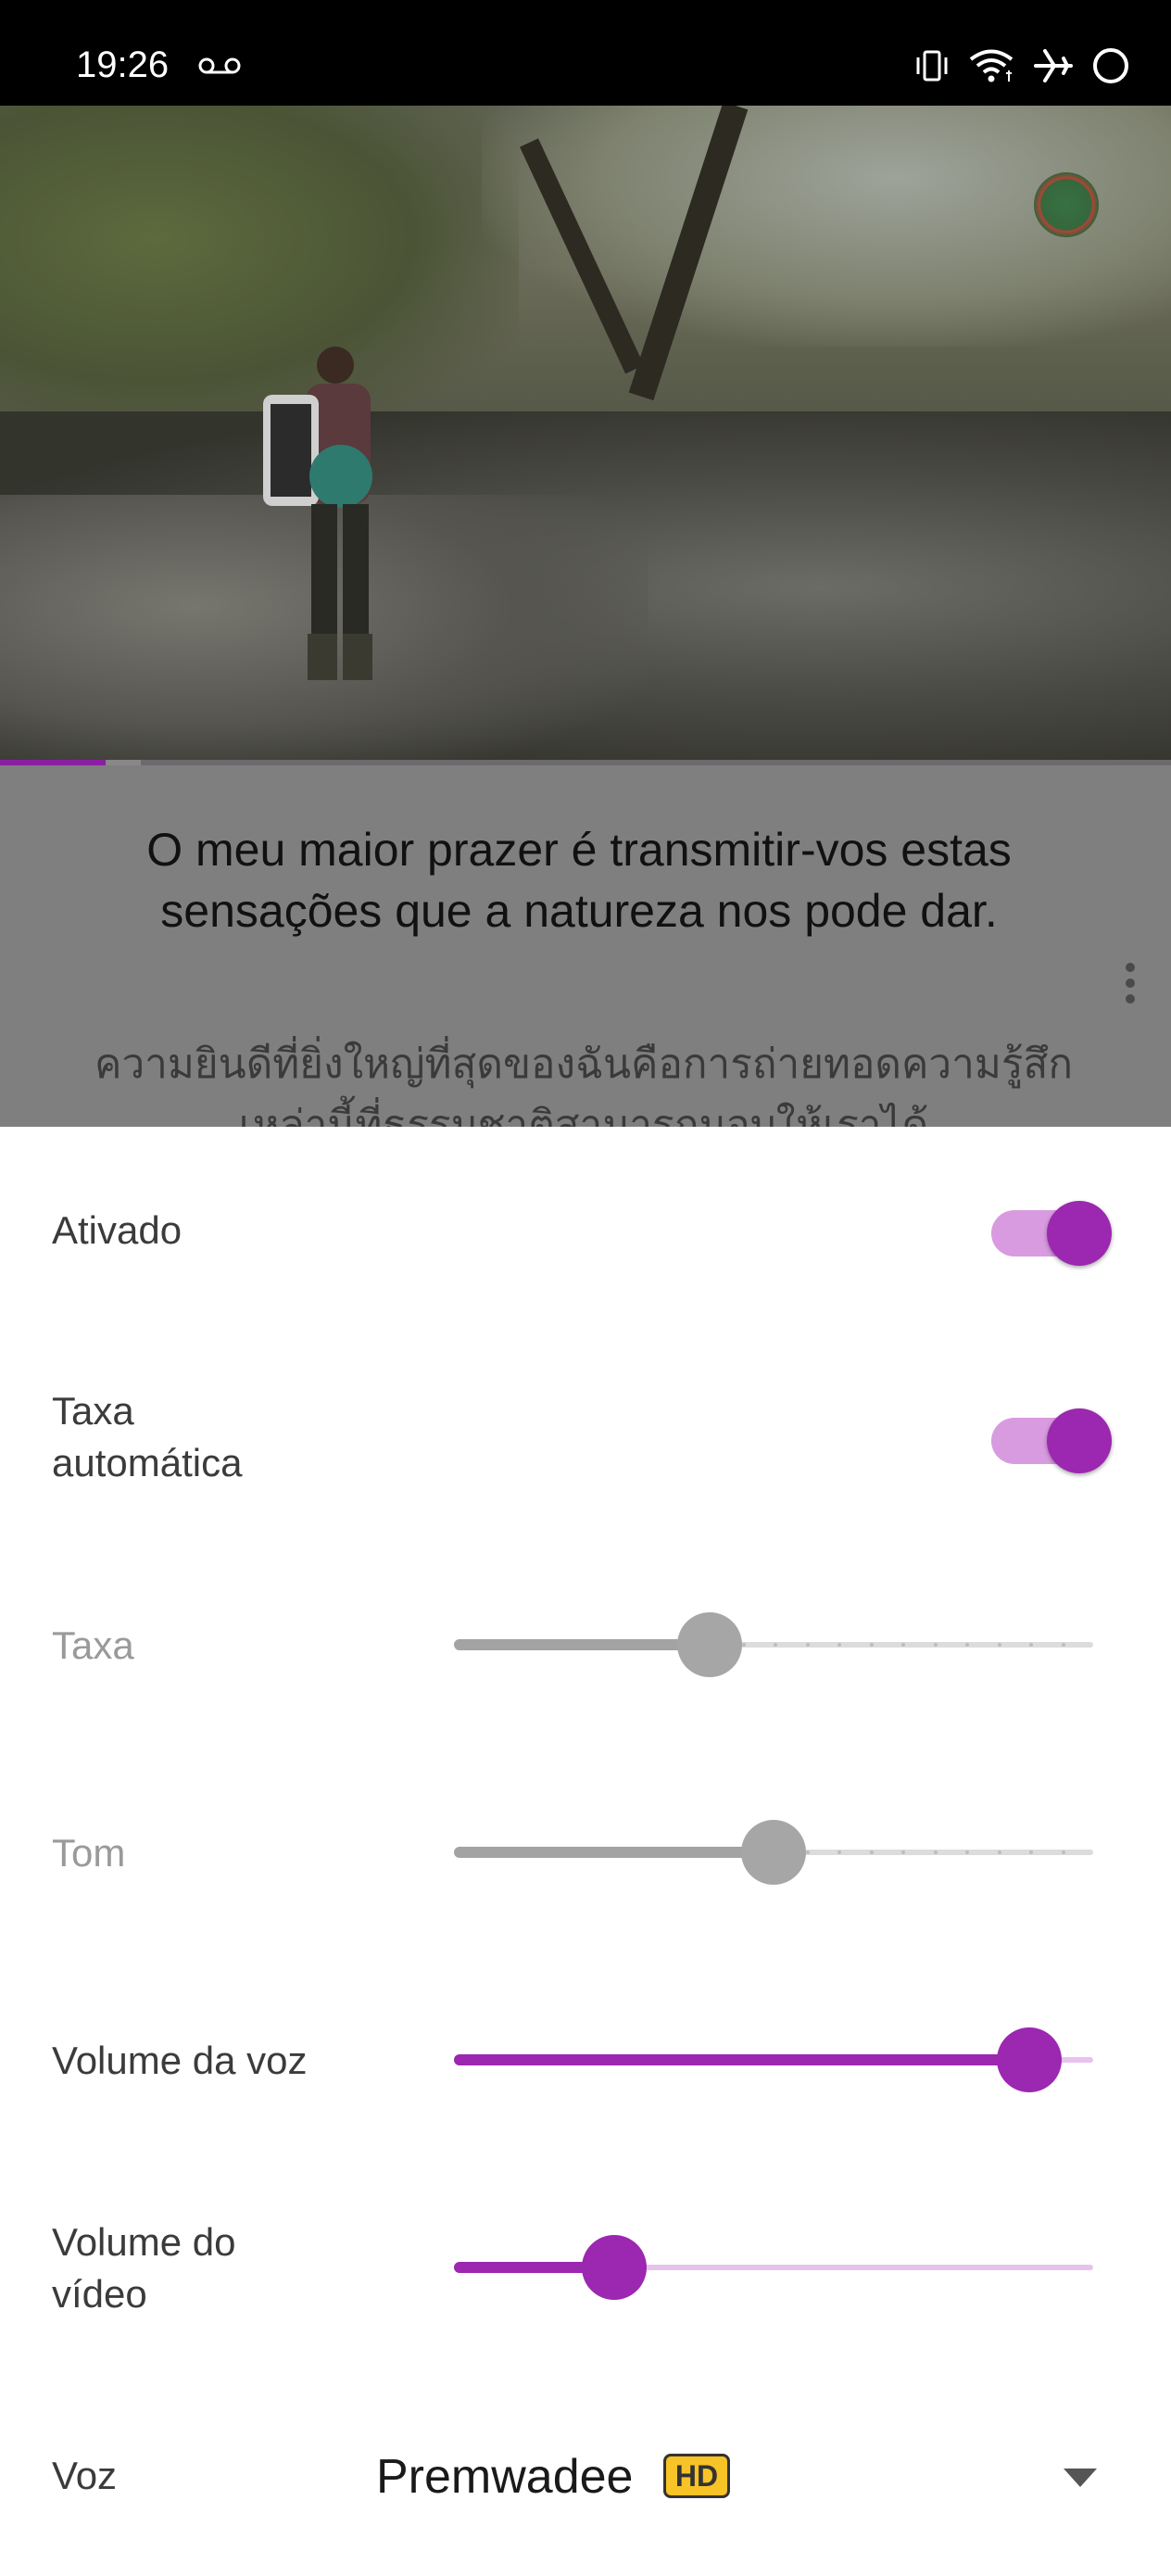  I want to click on voice-volume-label: Volume da voz, so click(180, 2060).